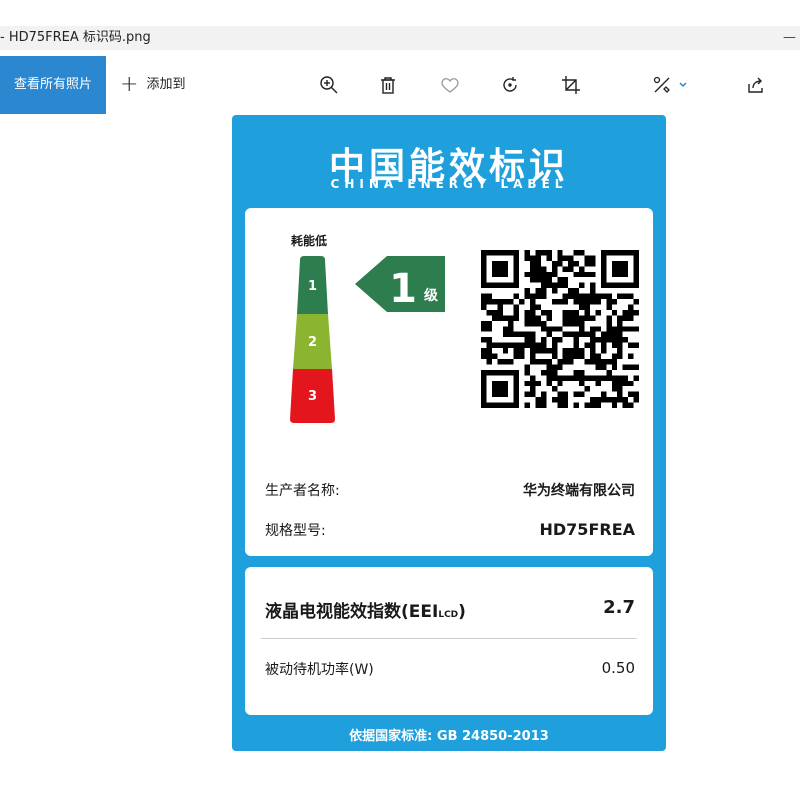  I want to click on eei-value: 2.7, so click(619, 607).